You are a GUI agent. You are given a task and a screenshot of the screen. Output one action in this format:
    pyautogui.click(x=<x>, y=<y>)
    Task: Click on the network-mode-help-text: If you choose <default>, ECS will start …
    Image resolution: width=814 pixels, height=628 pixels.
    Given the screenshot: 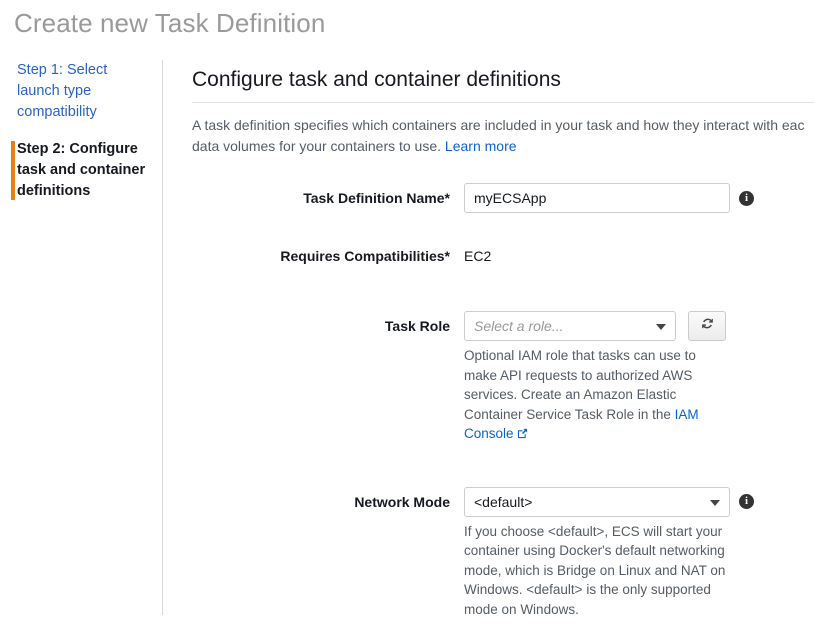 What is the action you would take?
    pyautogui.click(x=598, y=571)
    